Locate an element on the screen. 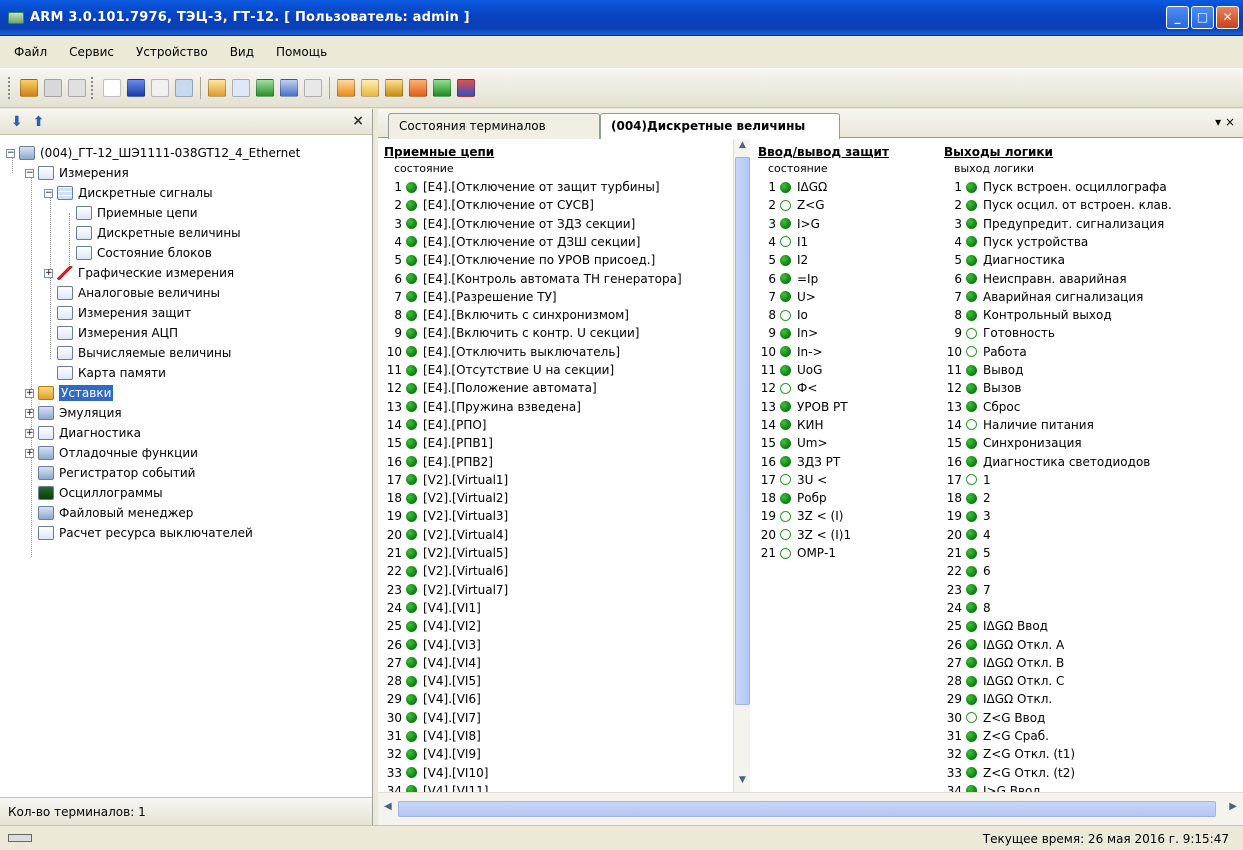 This screenshot has width=1243, height=850. minimize-button: _ is located at coordinates (1177, 17).